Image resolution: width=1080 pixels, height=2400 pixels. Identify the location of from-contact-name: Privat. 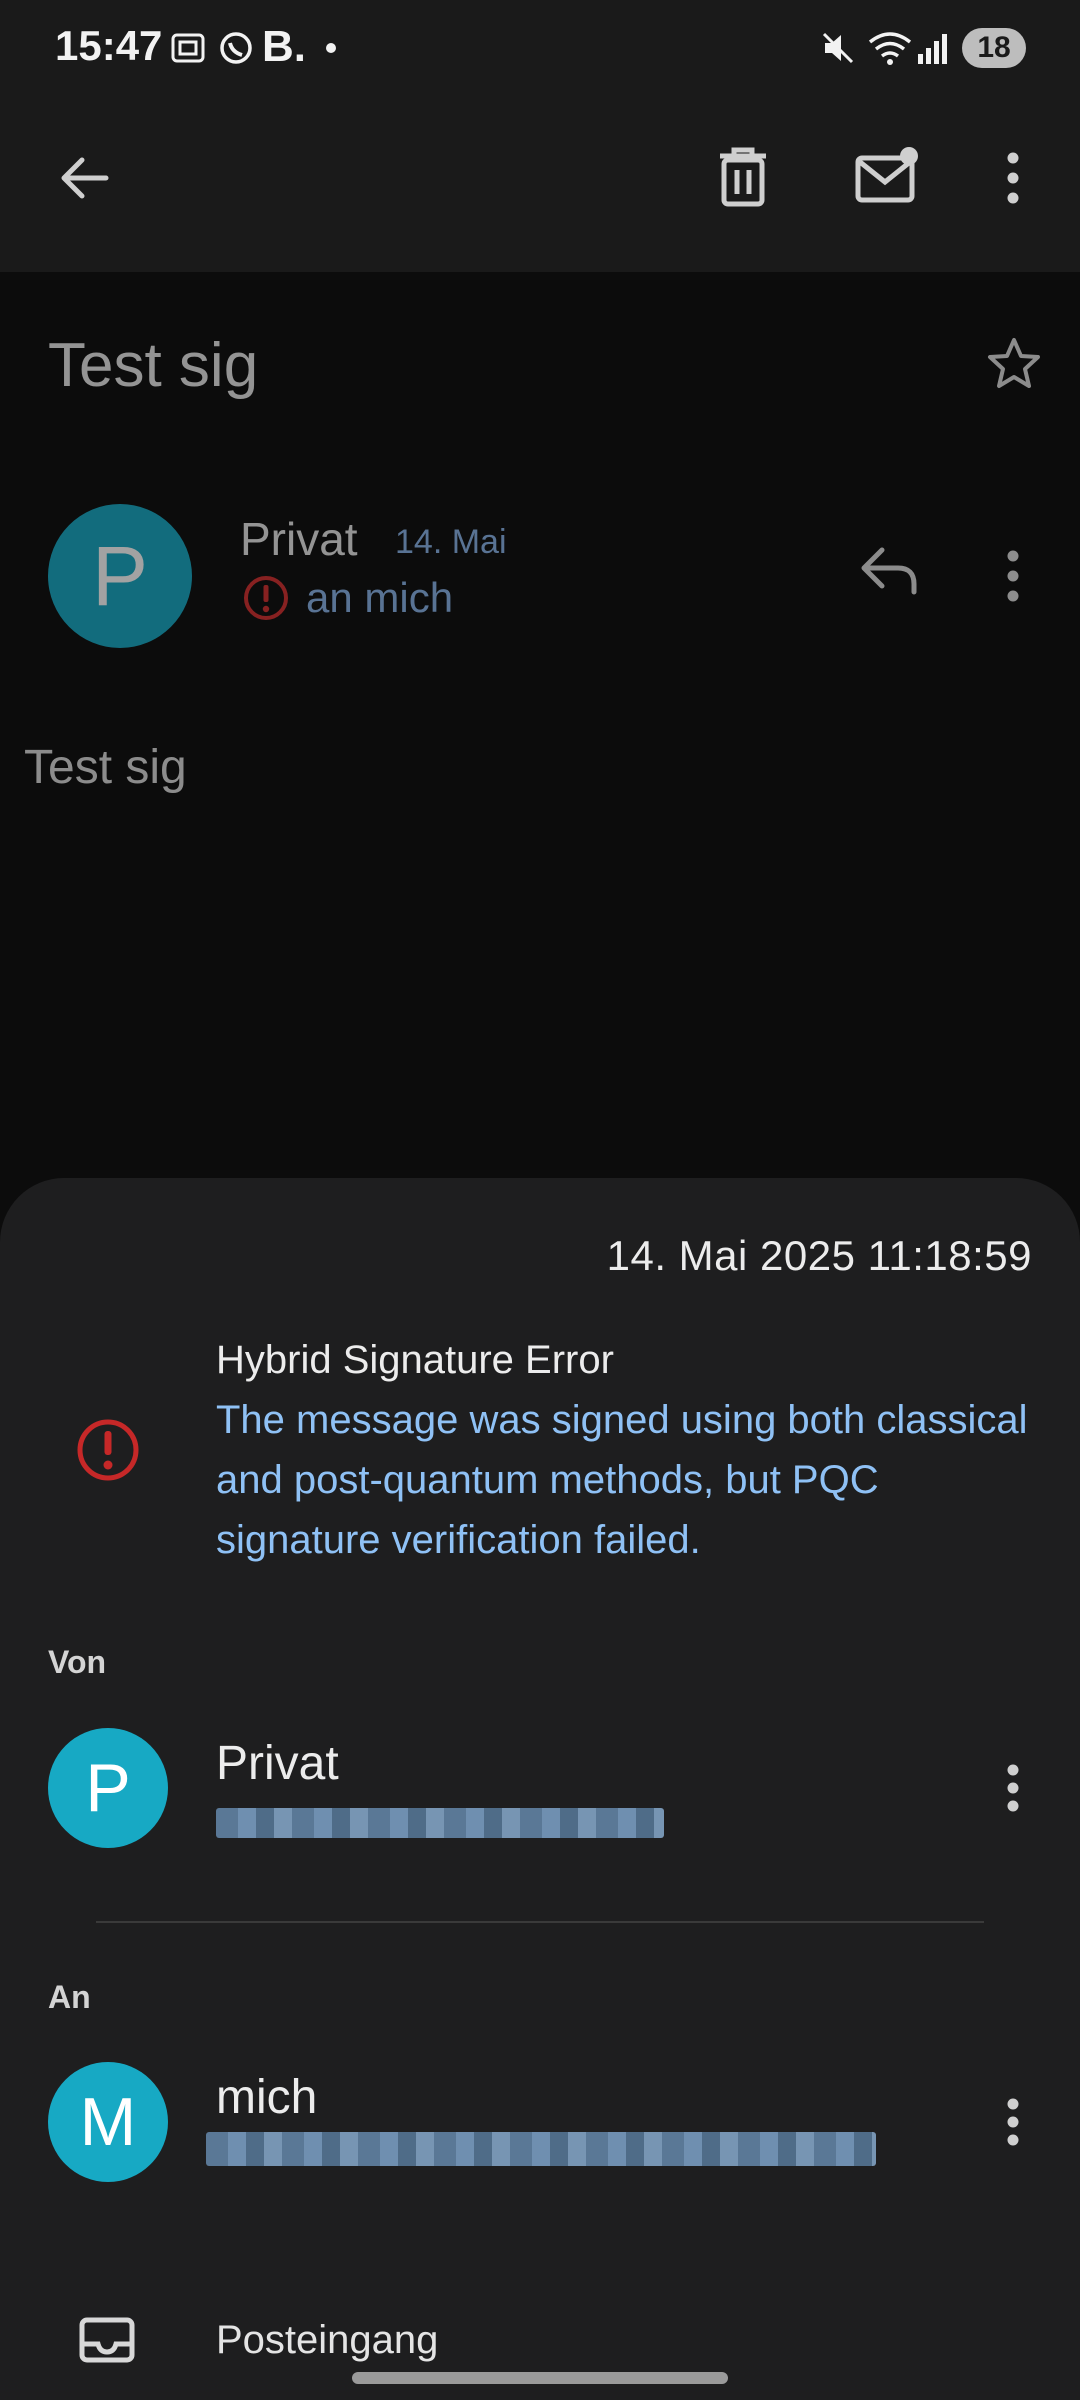
(277, 1763).